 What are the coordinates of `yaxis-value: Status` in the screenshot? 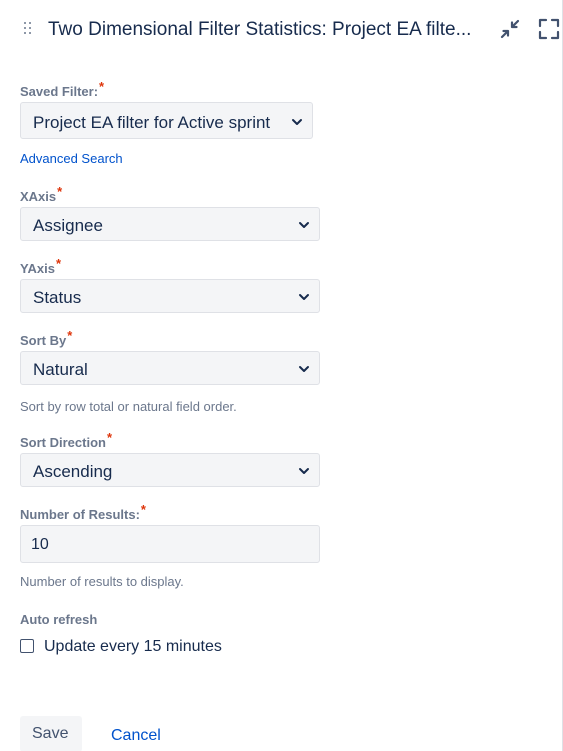 It's located at (57, 297).